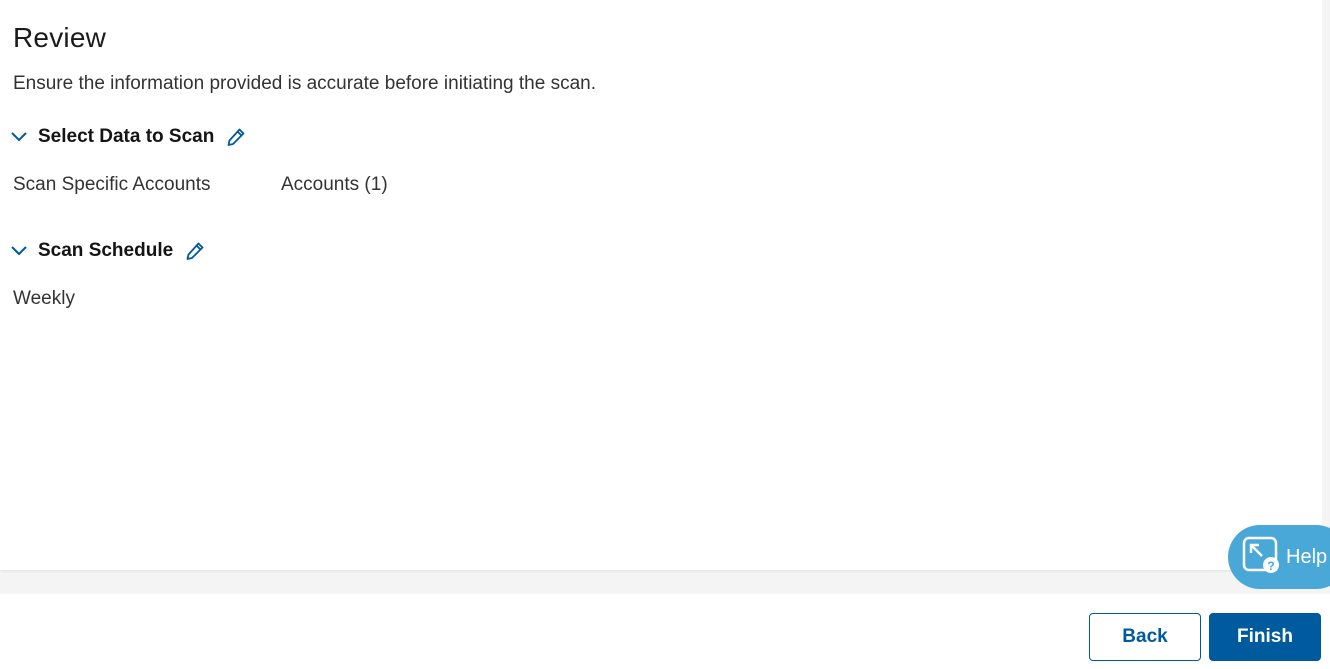 The height and width of the screenshot is (669, 1330). Describe the element at coordinates (44, 298) in the screenshot. I see `schedule-frequency-value: Weekly` at that location.